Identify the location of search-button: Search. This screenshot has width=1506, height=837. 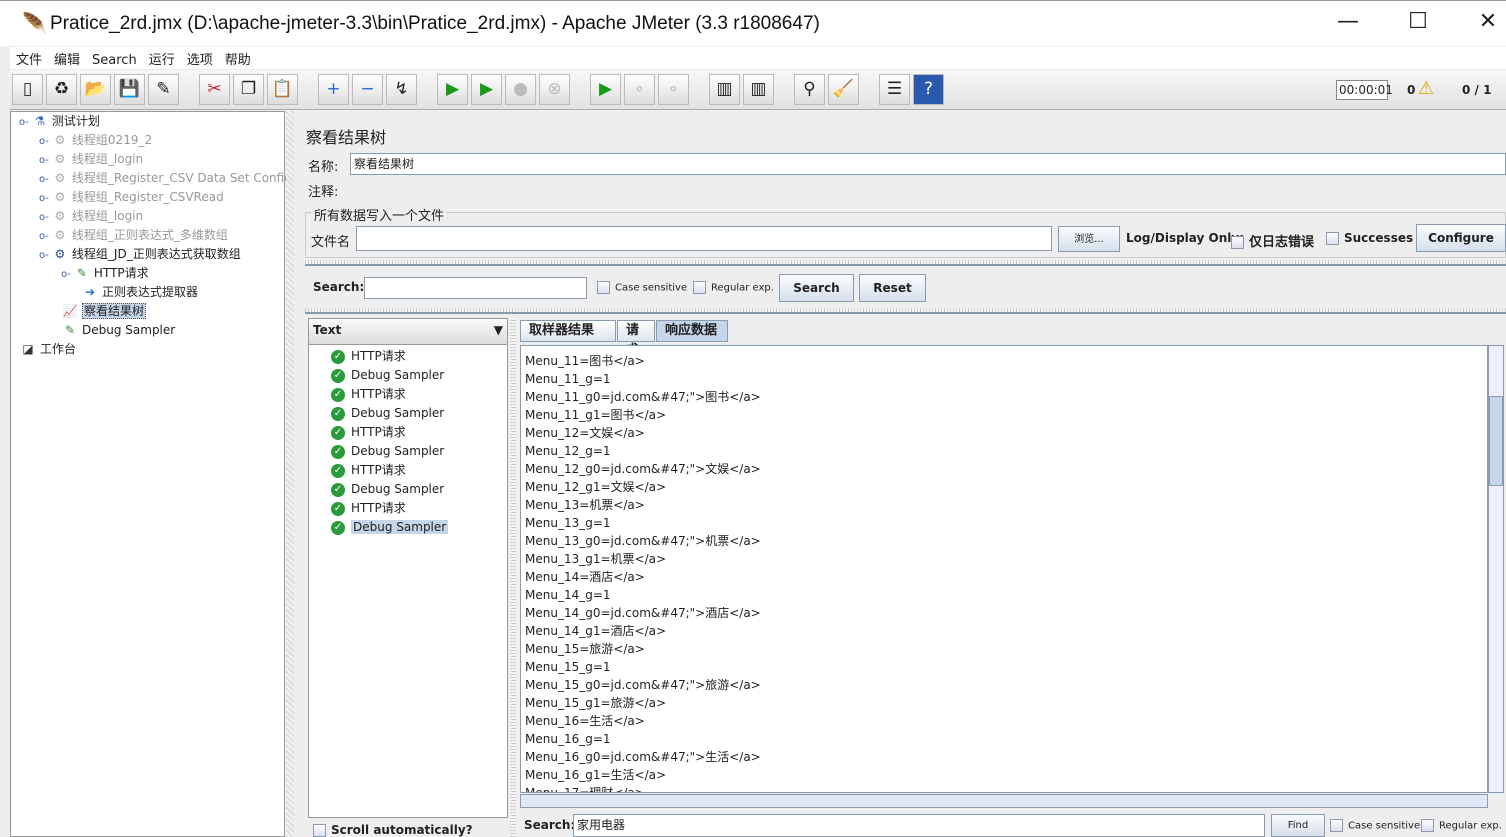
(816, 288).